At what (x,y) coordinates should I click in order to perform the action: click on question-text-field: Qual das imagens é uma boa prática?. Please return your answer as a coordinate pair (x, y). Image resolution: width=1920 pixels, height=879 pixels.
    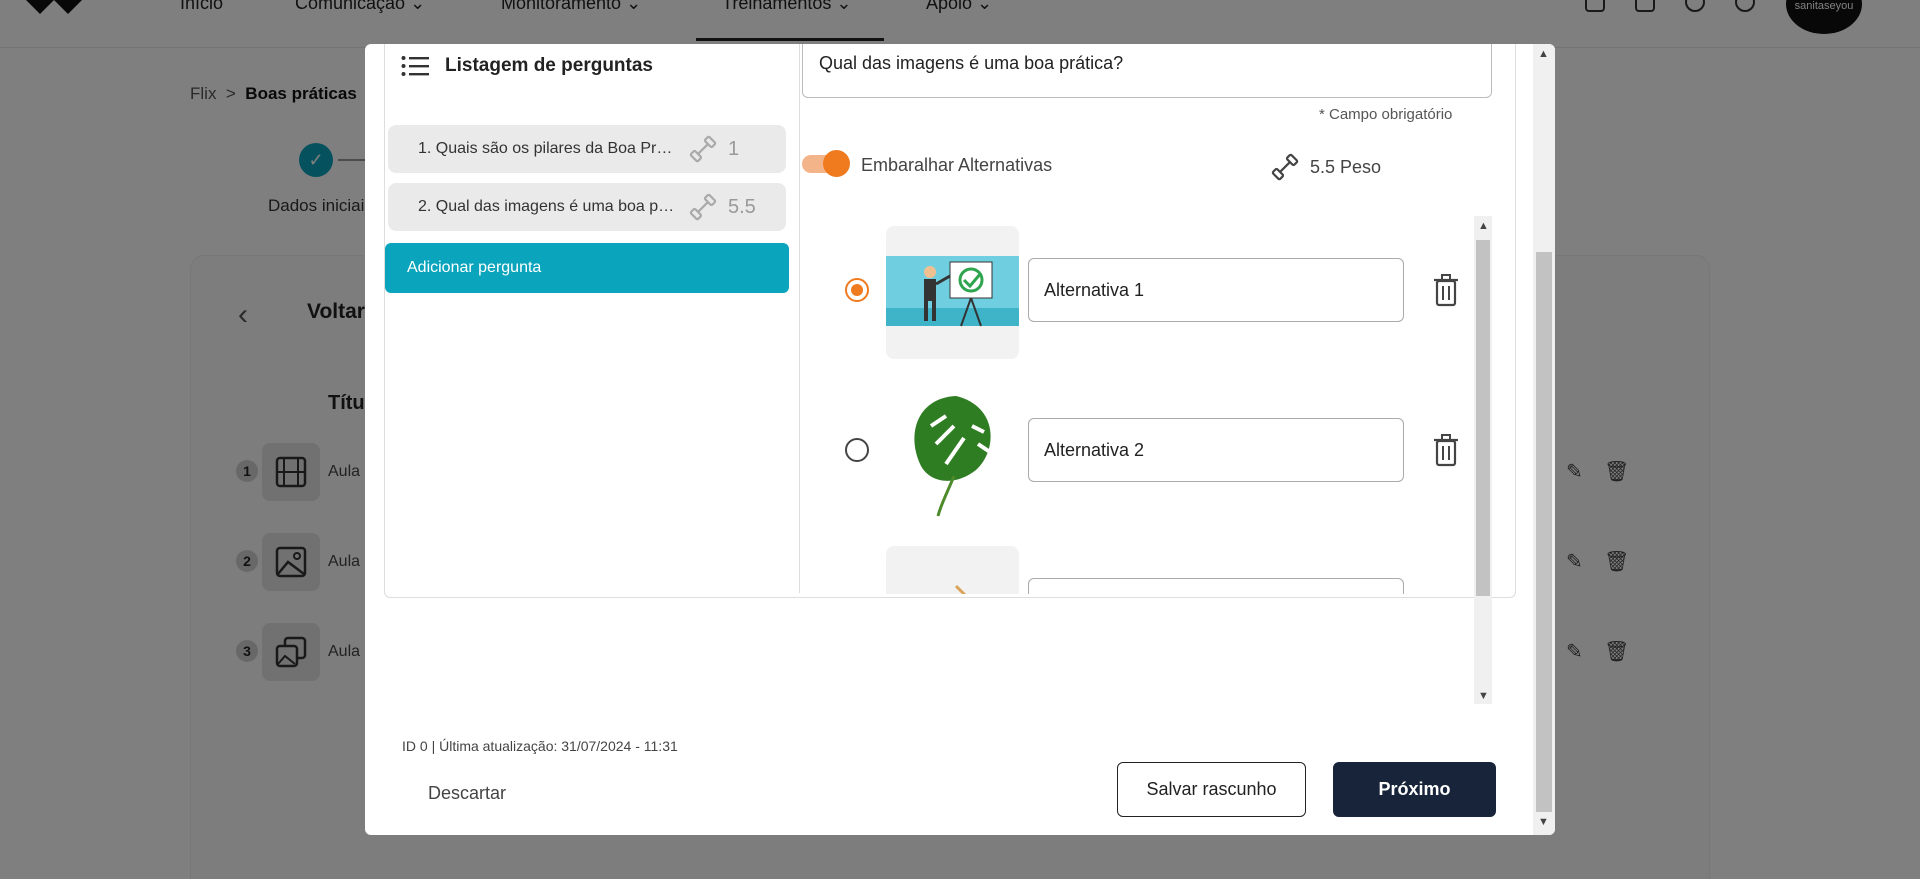
    Looking at the image, I should click on (1147, 71).